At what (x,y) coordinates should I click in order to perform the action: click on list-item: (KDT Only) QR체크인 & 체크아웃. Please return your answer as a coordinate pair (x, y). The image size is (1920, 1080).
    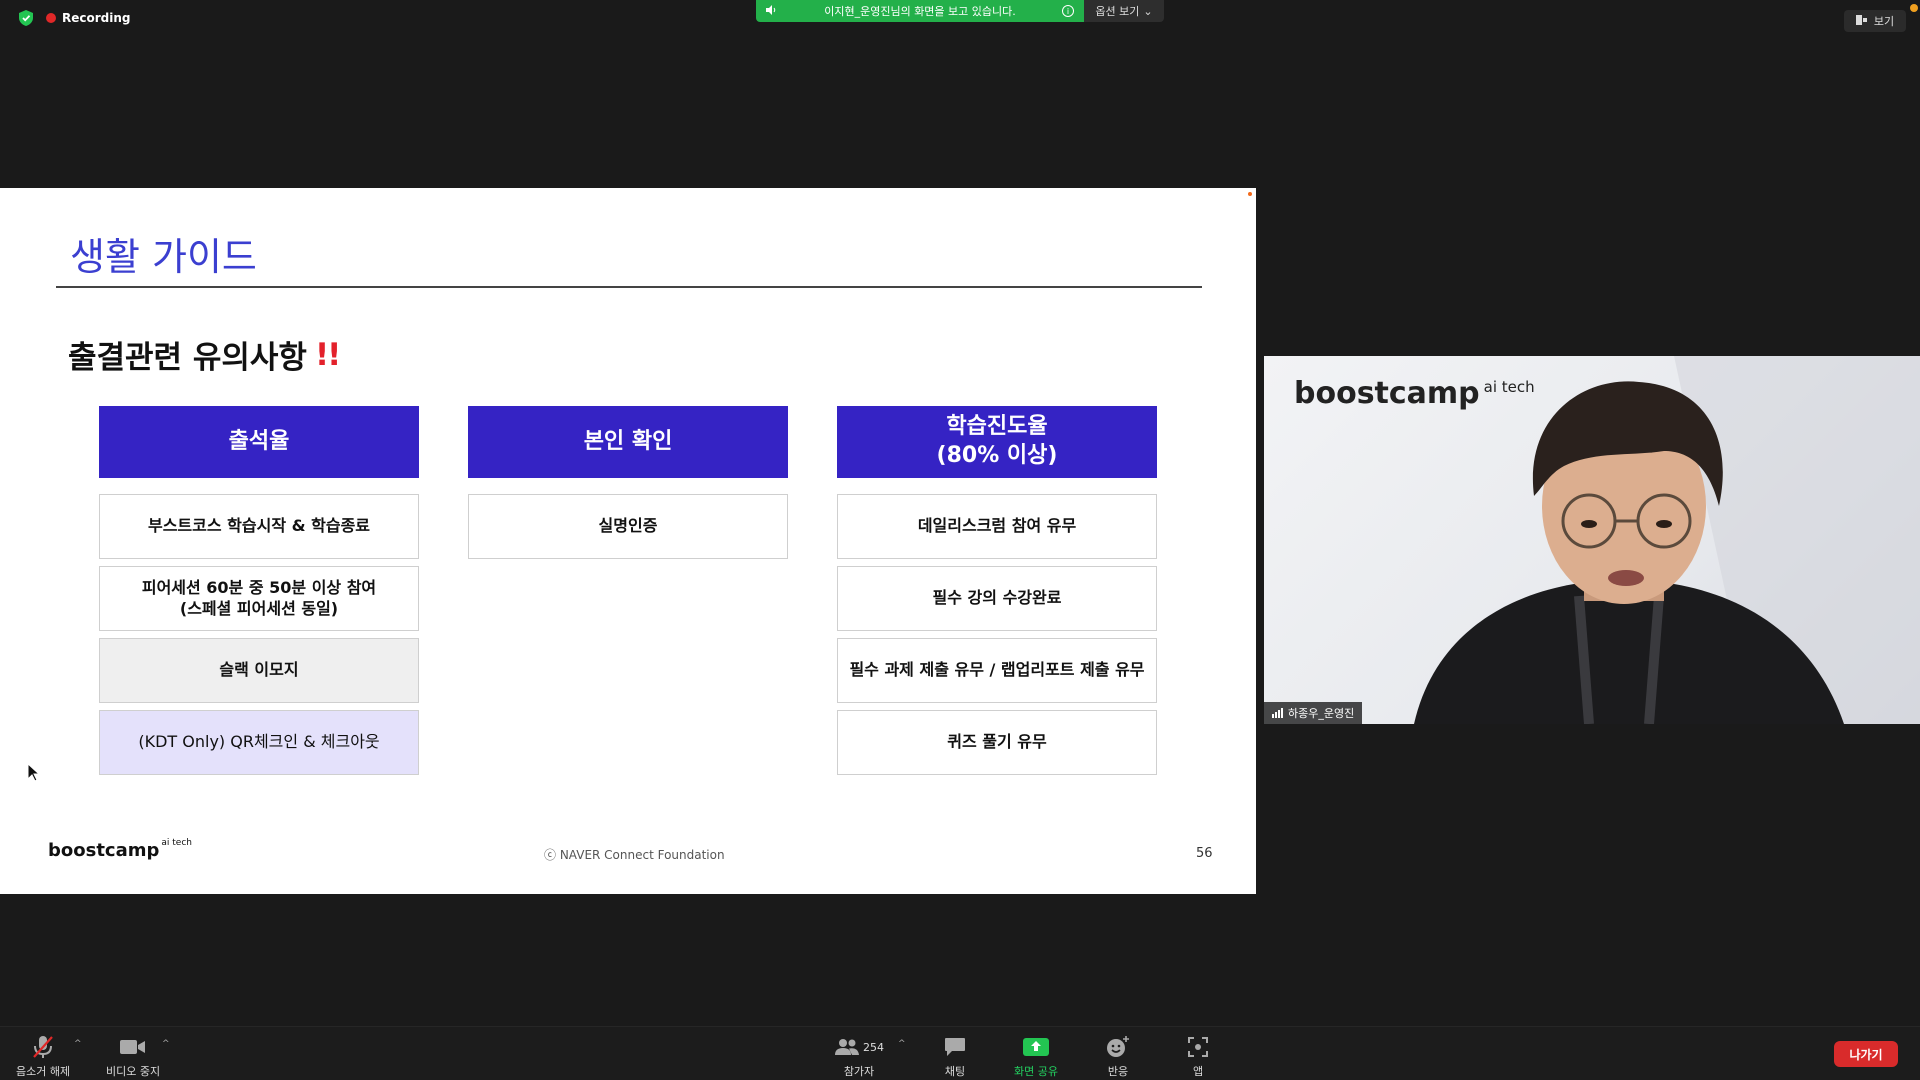
    Looking at the image, I should click on (259, 742).